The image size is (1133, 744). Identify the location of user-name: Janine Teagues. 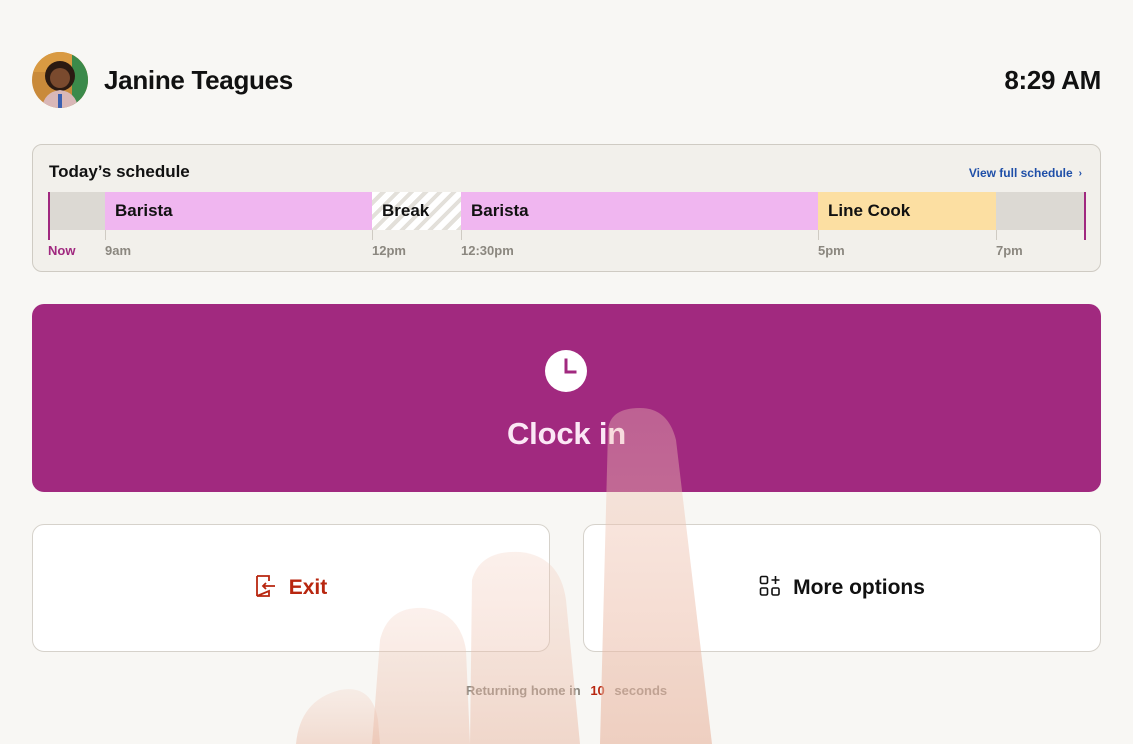
(198, 79).